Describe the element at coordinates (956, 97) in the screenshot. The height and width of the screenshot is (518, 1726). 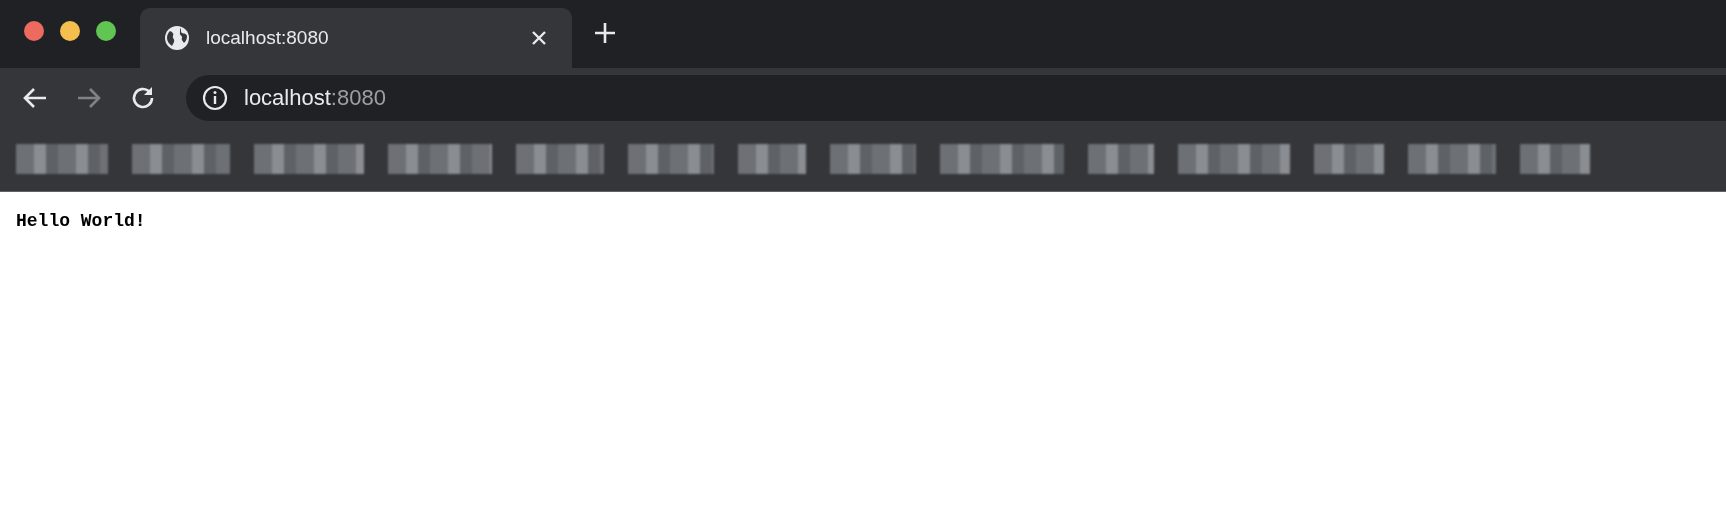
I see `address-bar: localhost:8080` at that location.